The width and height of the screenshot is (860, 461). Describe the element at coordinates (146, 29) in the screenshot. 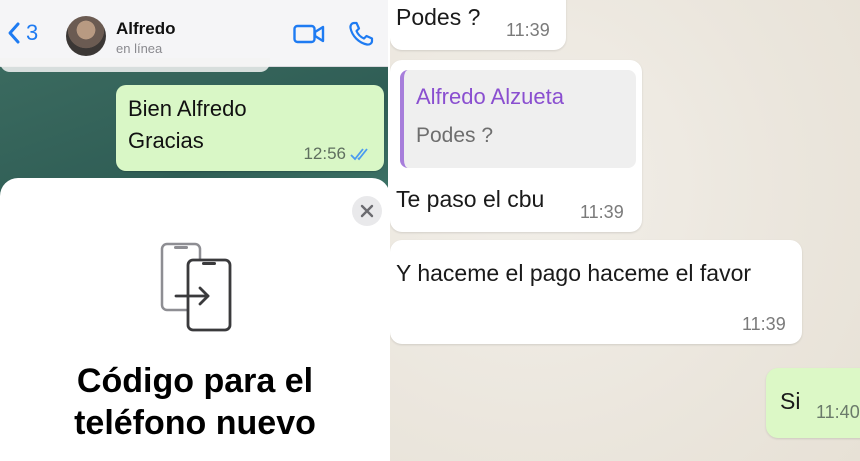

I see `contact-name: Alfredo` at that location.